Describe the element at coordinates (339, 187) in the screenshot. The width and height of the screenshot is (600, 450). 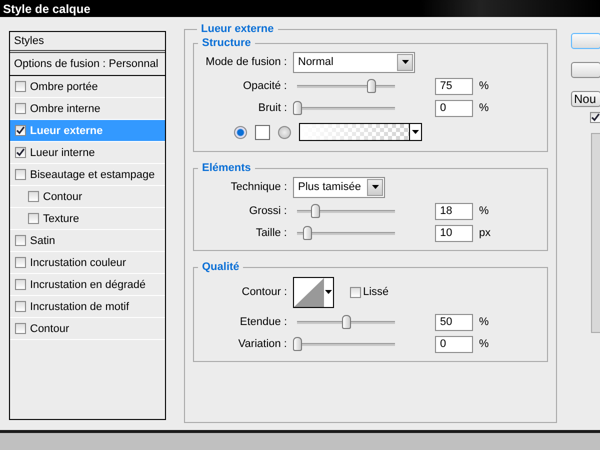
I see `dropdown: Plus tamisée` at that location.